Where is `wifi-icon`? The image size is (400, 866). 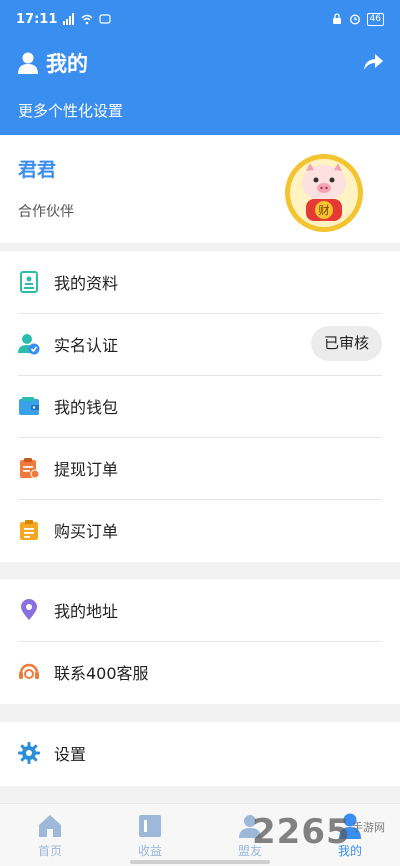 wifi-icon is located at coordinates (87, 19).